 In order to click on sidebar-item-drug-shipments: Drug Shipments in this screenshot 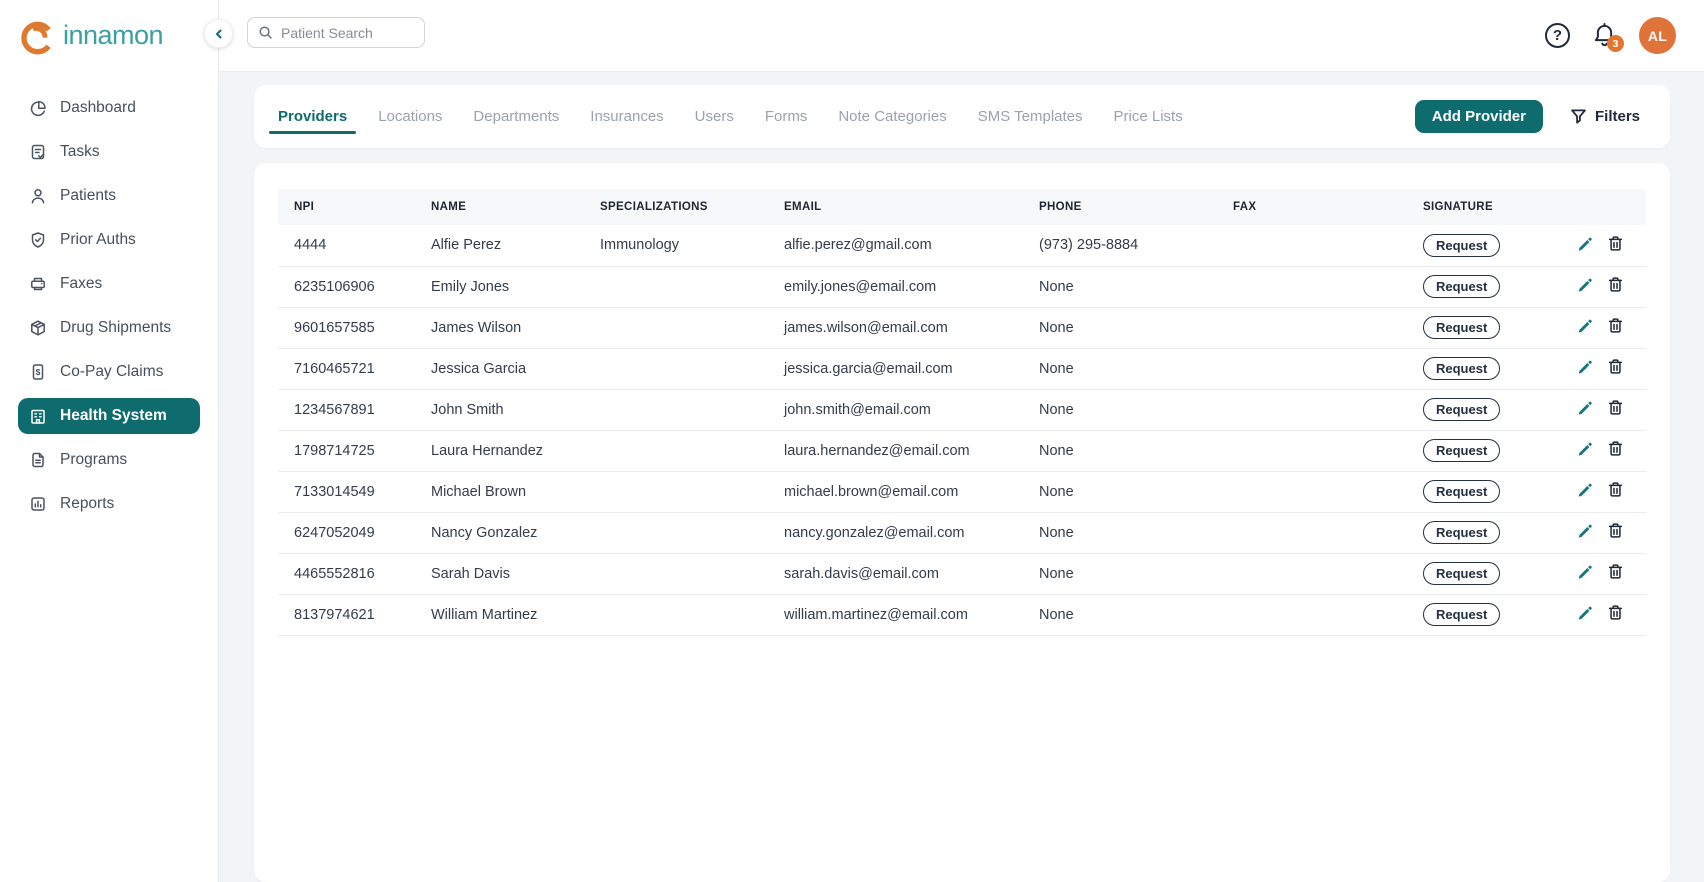, I will do `click(109, 328)`.